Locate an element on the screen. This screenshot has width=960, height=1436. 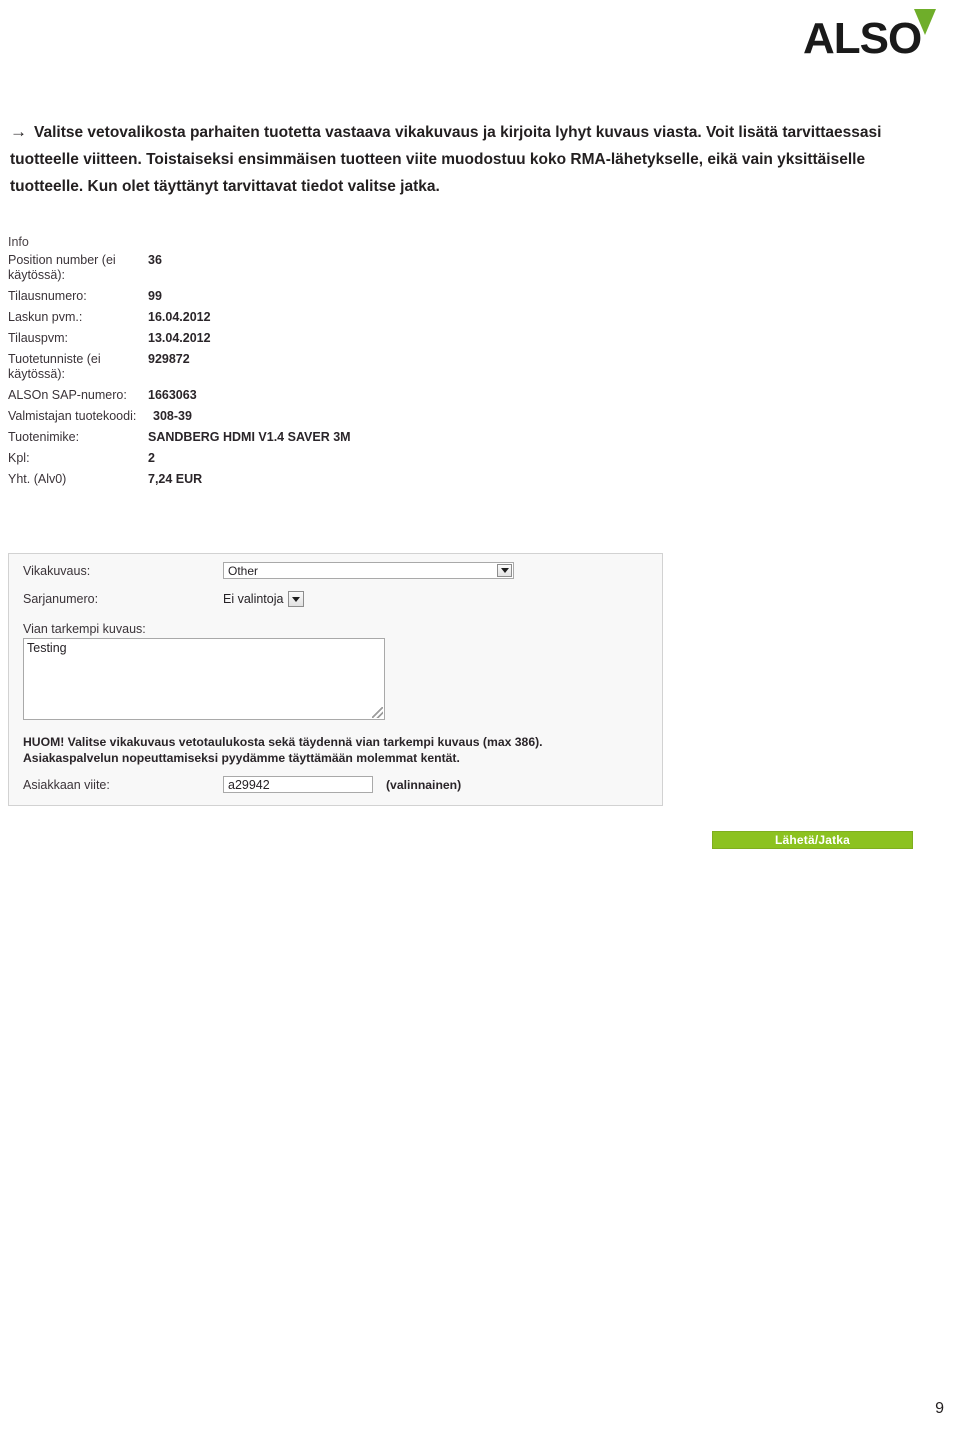
info-value: 308-39 is located at coordinates (172, 416).